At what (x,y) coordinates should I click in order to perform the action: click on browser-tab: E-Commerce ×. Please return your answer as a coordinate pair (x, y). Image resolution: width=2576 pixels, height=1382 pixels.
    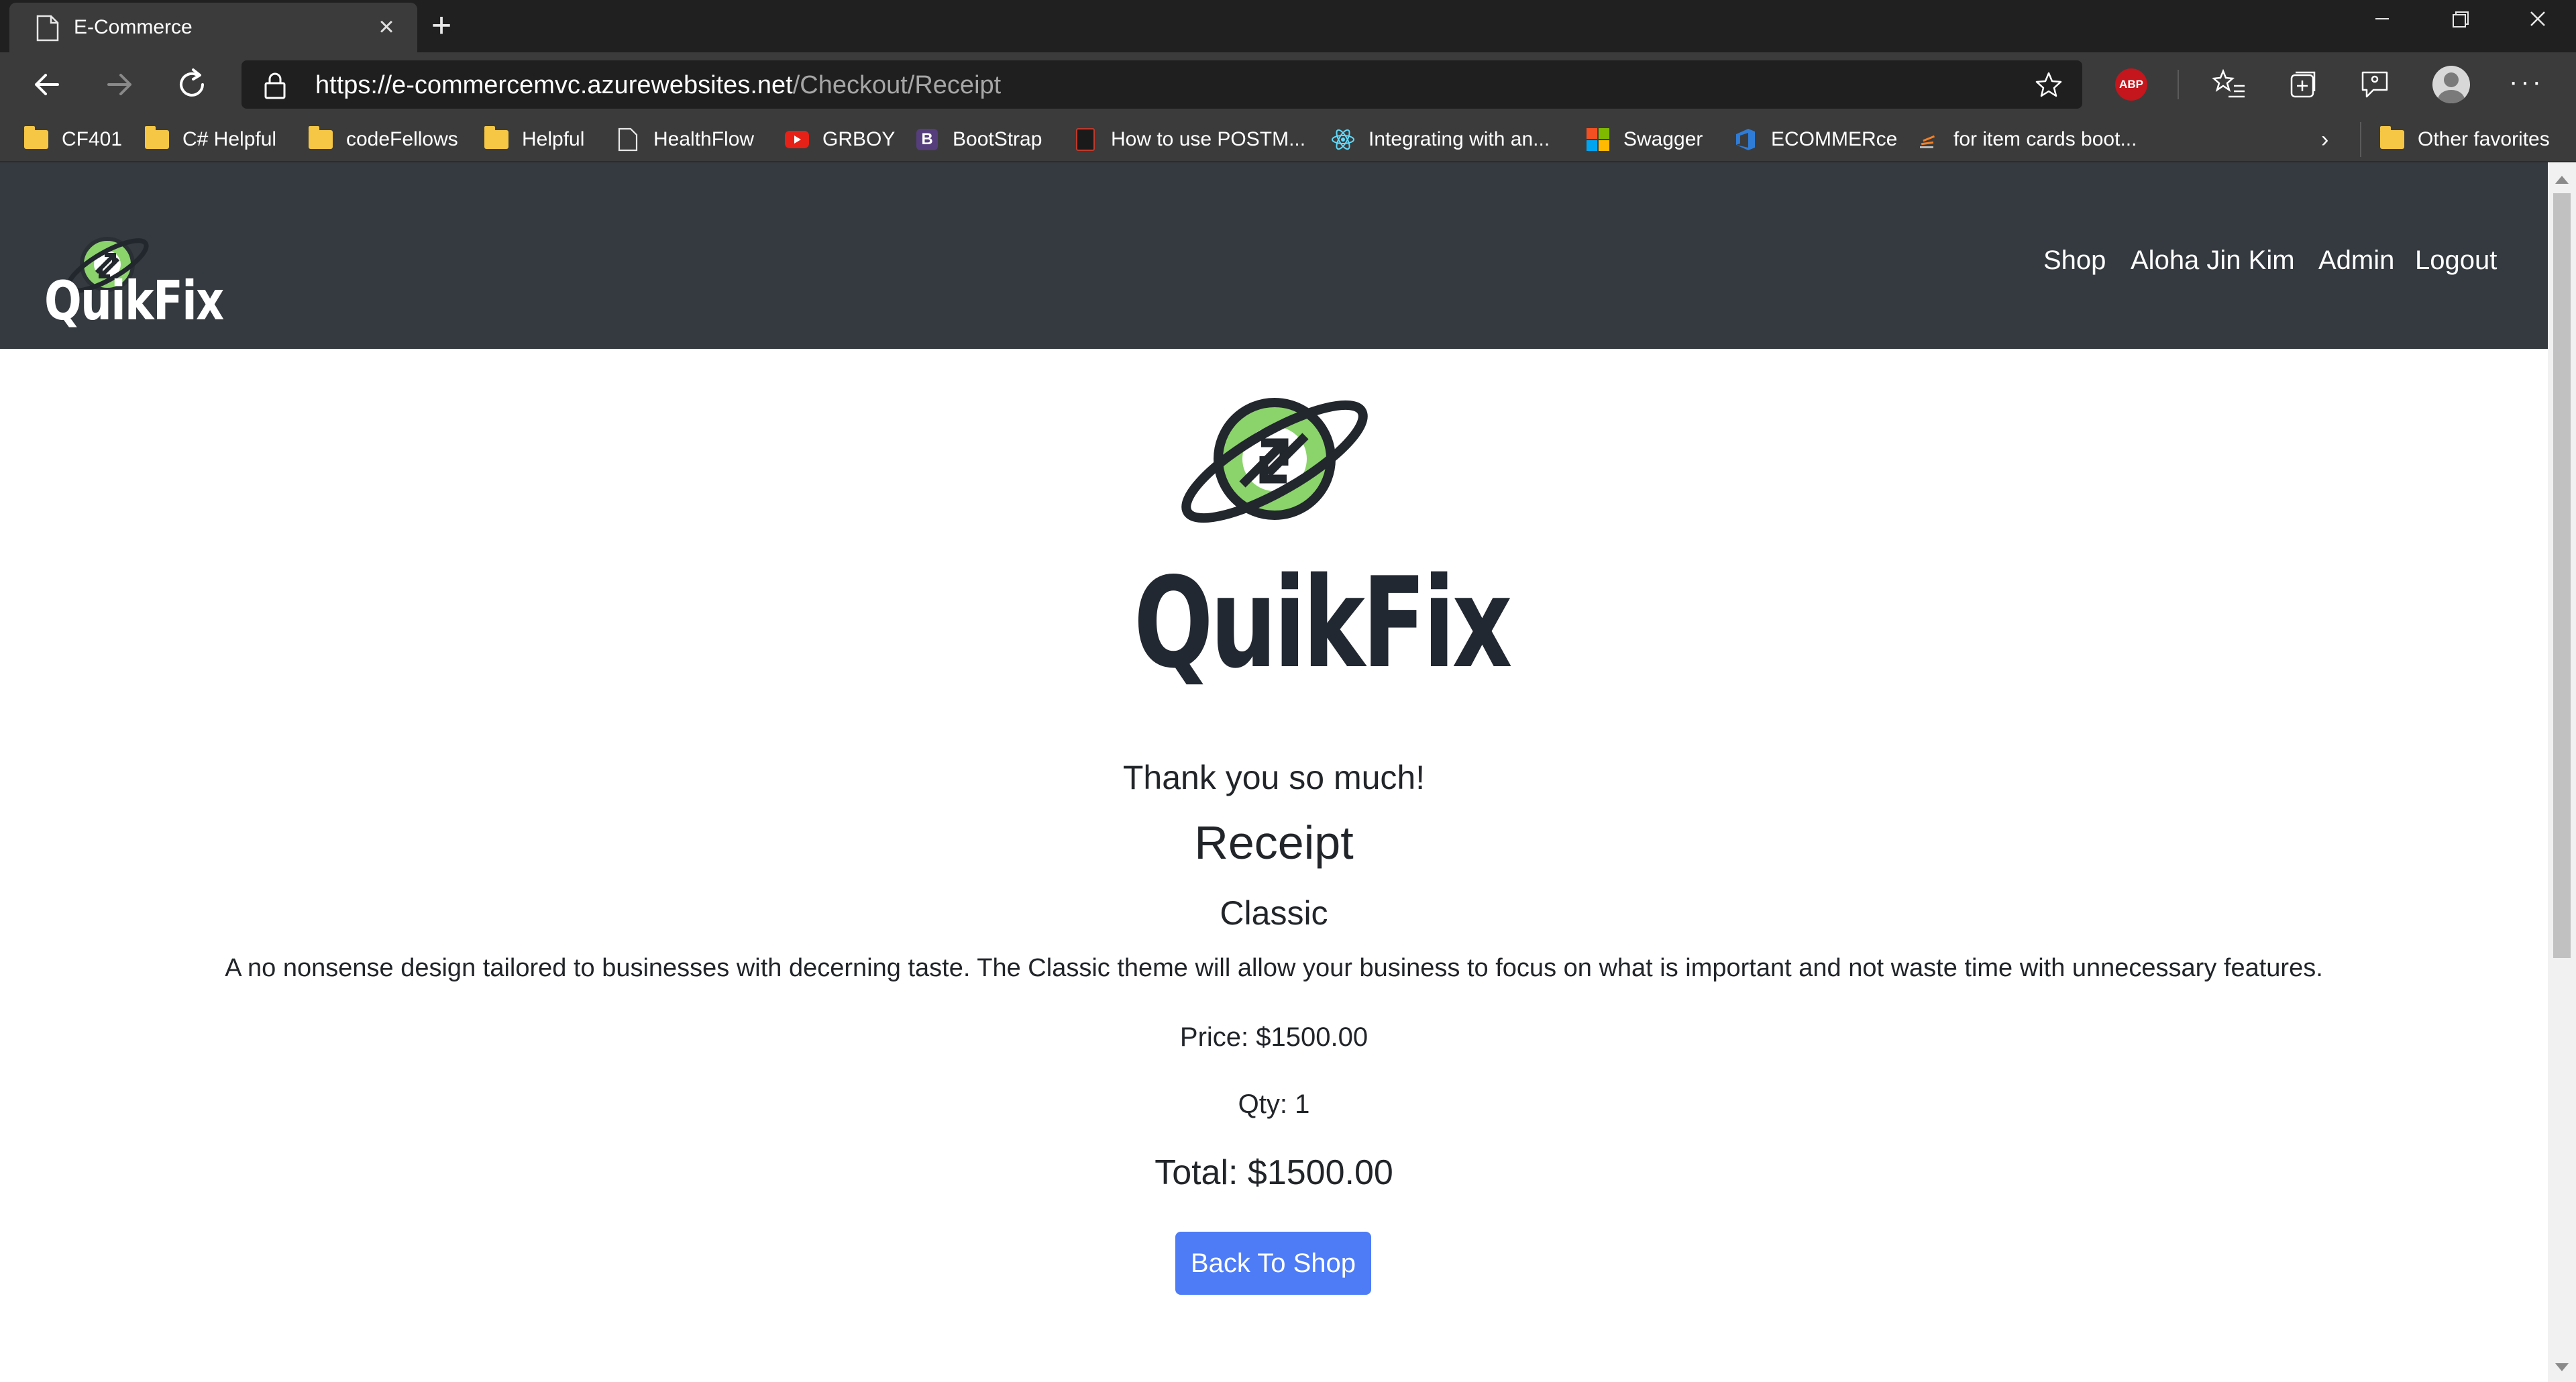
    Looking at the image, I should click on (213, 27).